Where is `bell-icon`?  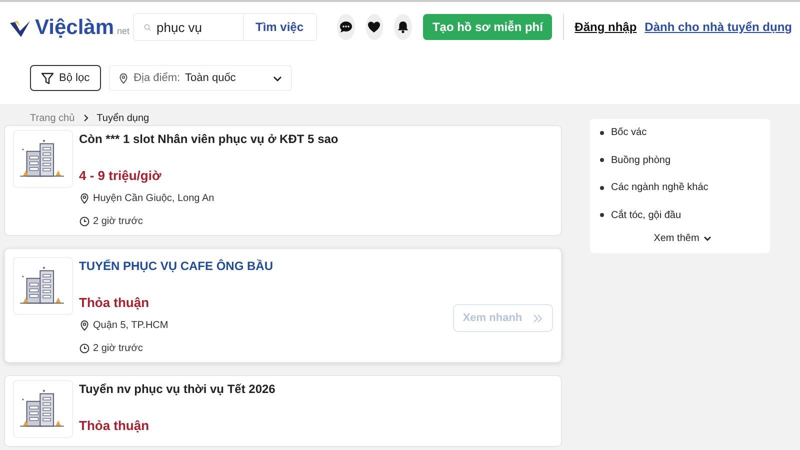 bell-icon is located at coordinates (403, 27).